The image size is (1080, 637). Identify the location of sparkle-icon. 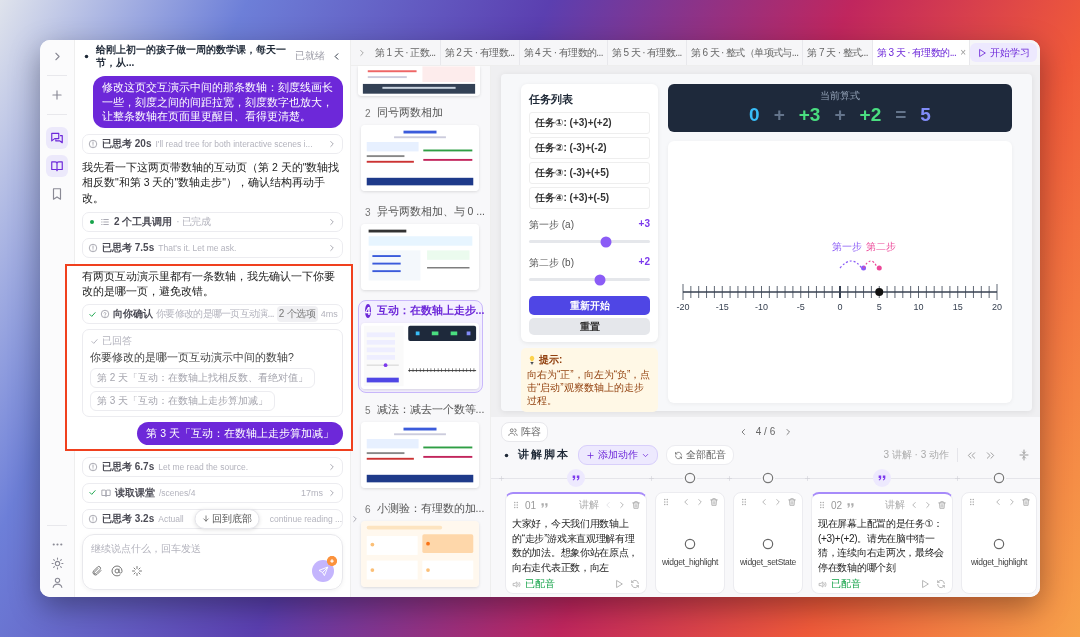
(137, 571).